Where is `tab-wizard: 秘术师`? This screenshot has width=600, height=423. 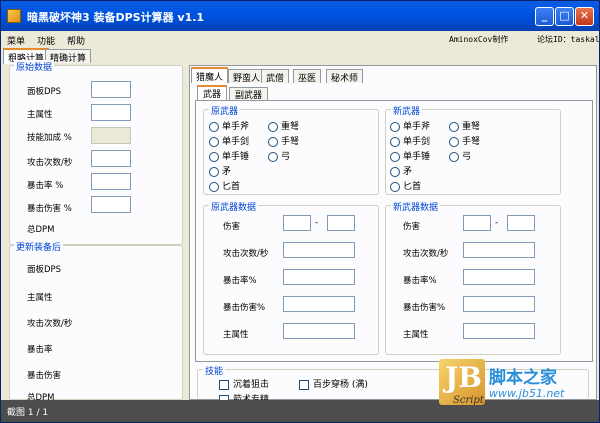
tab-wizard: 秘术师 is located at coordinates (345, 76).